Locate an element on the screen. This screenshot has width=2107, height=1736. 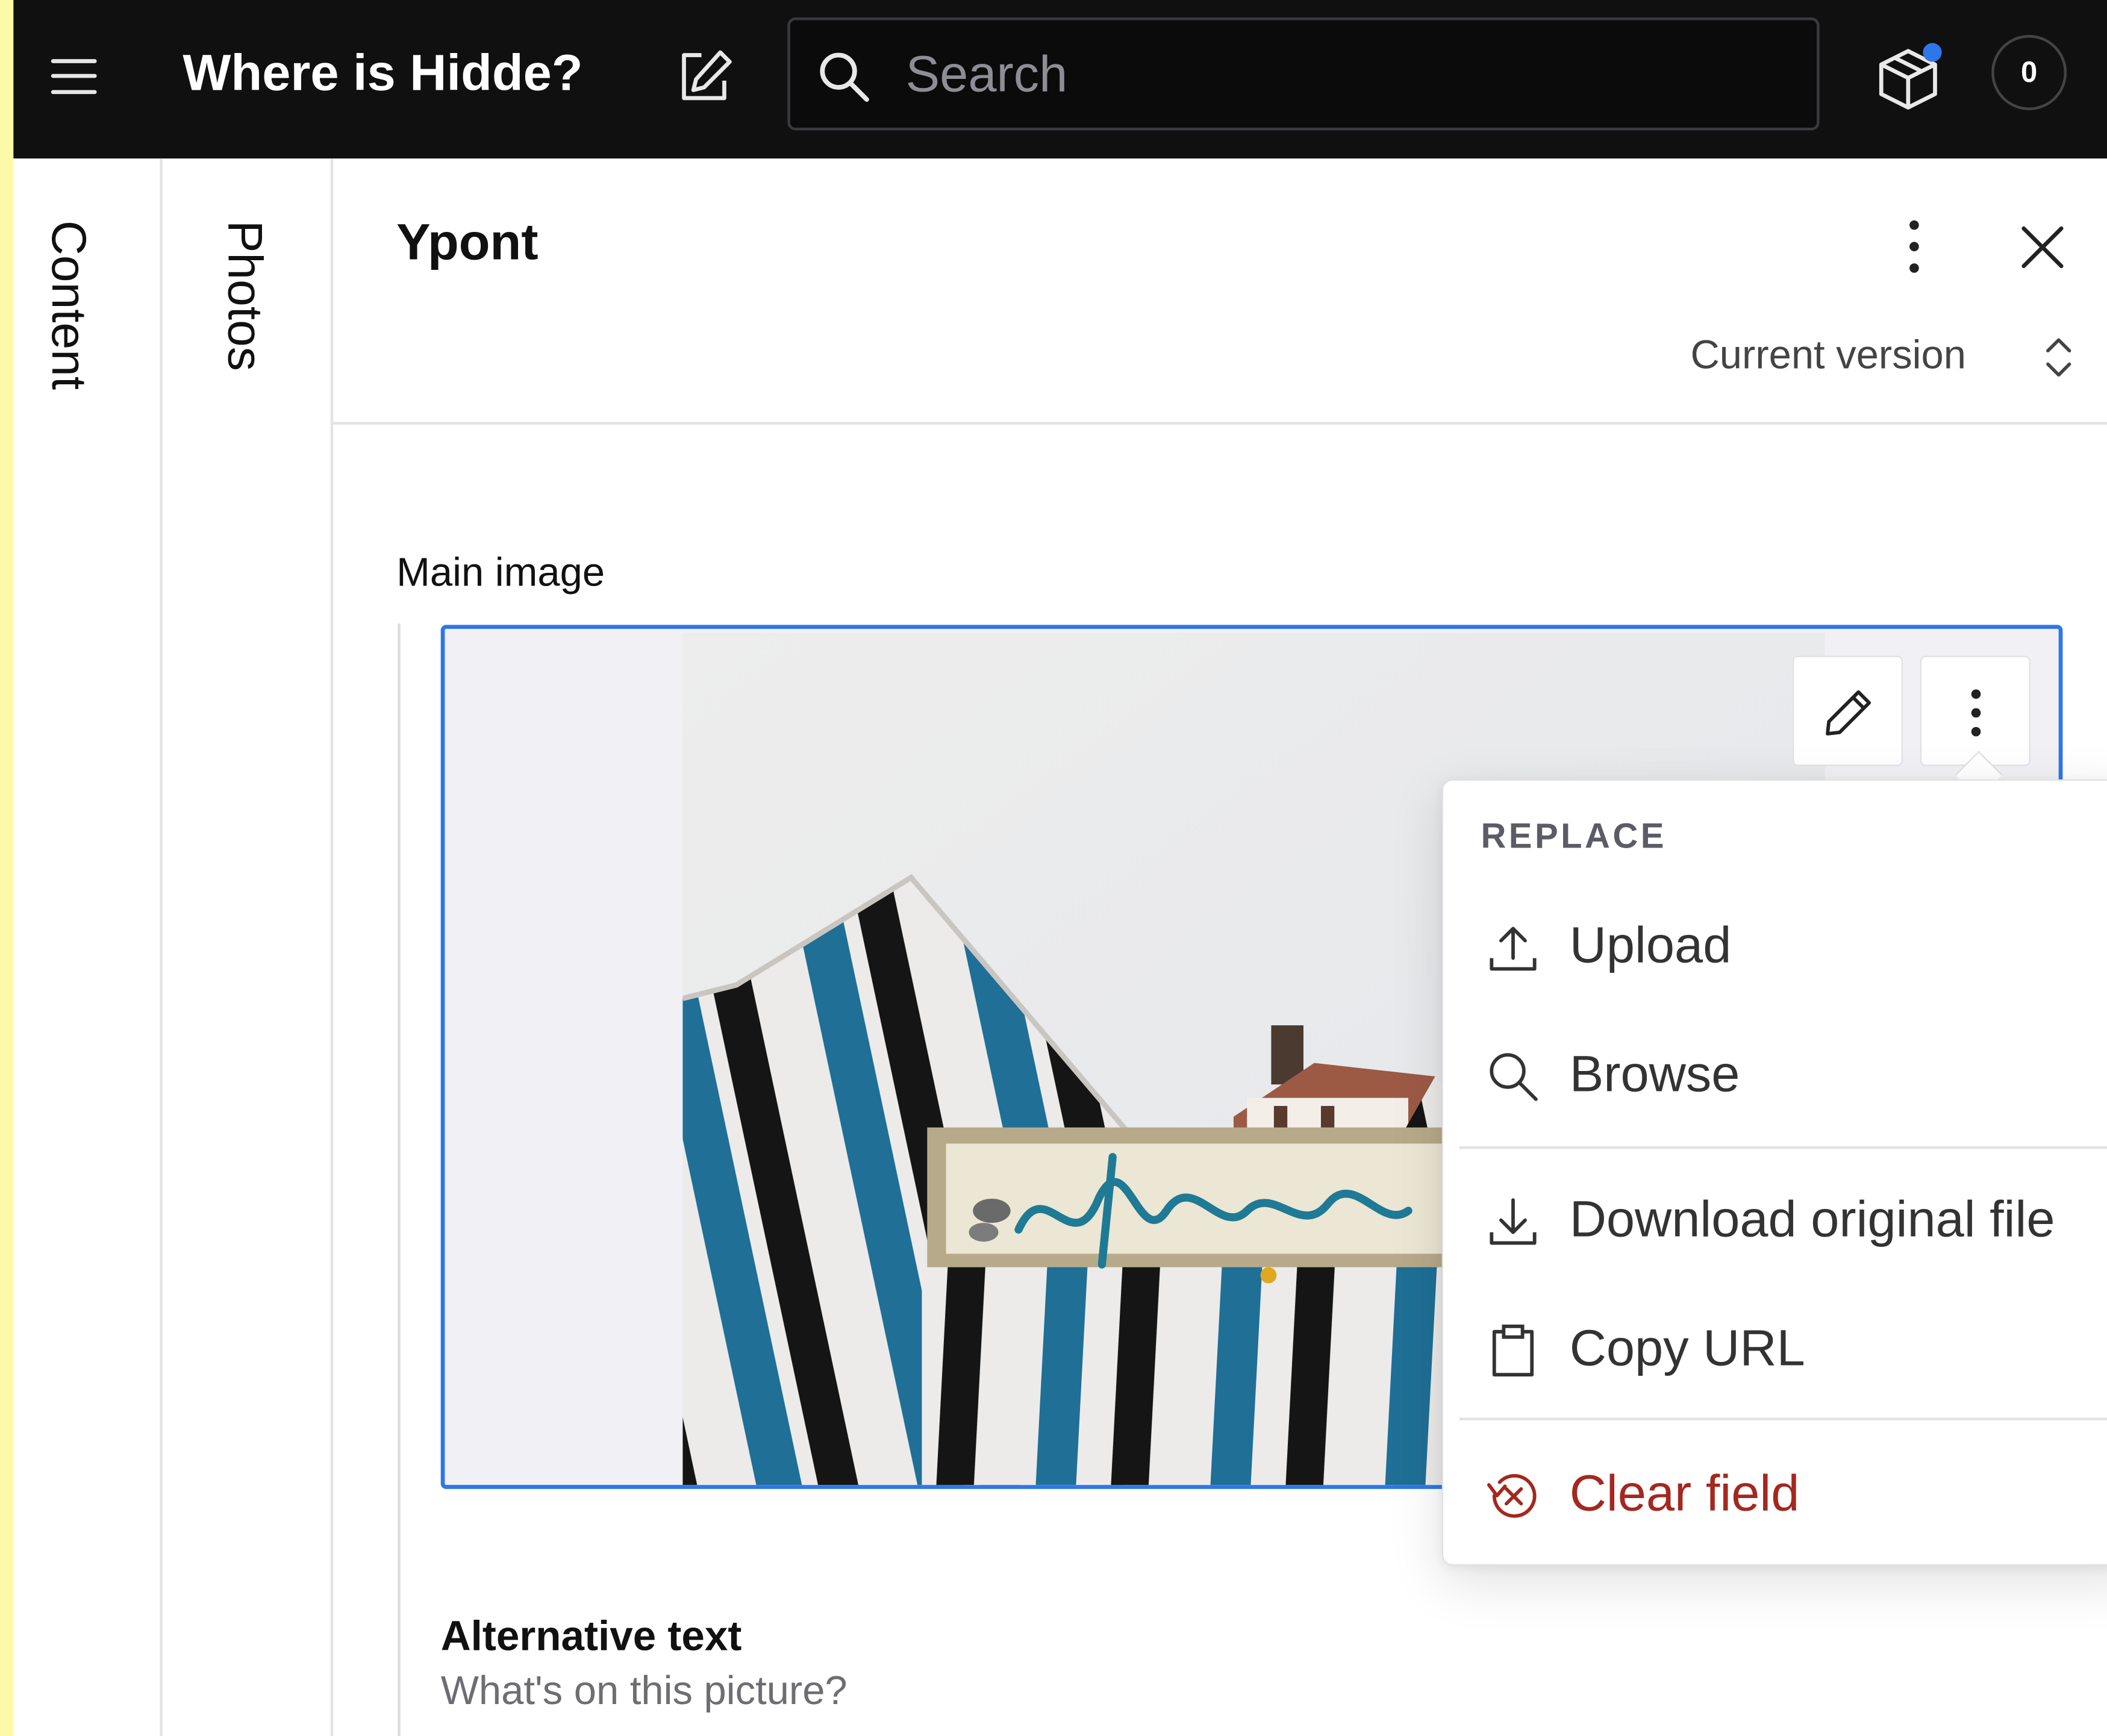
package-icon is located at coordinates (1910, 78).